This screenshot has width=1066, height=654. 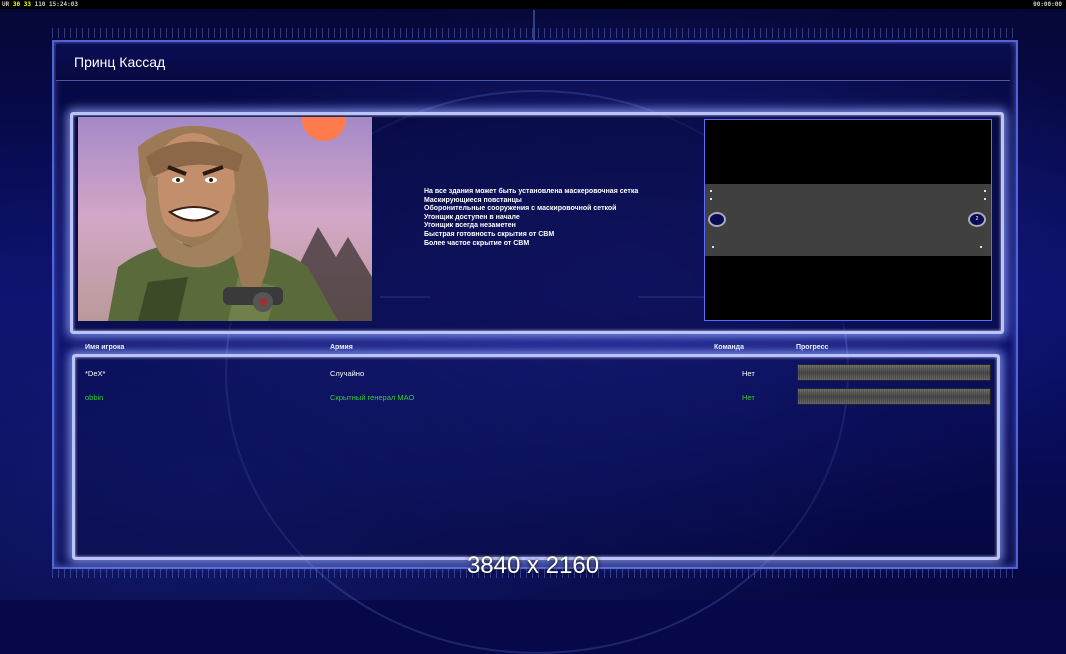 I want to click on hud-clock: 15:24:03, so click(x=63, y=4).